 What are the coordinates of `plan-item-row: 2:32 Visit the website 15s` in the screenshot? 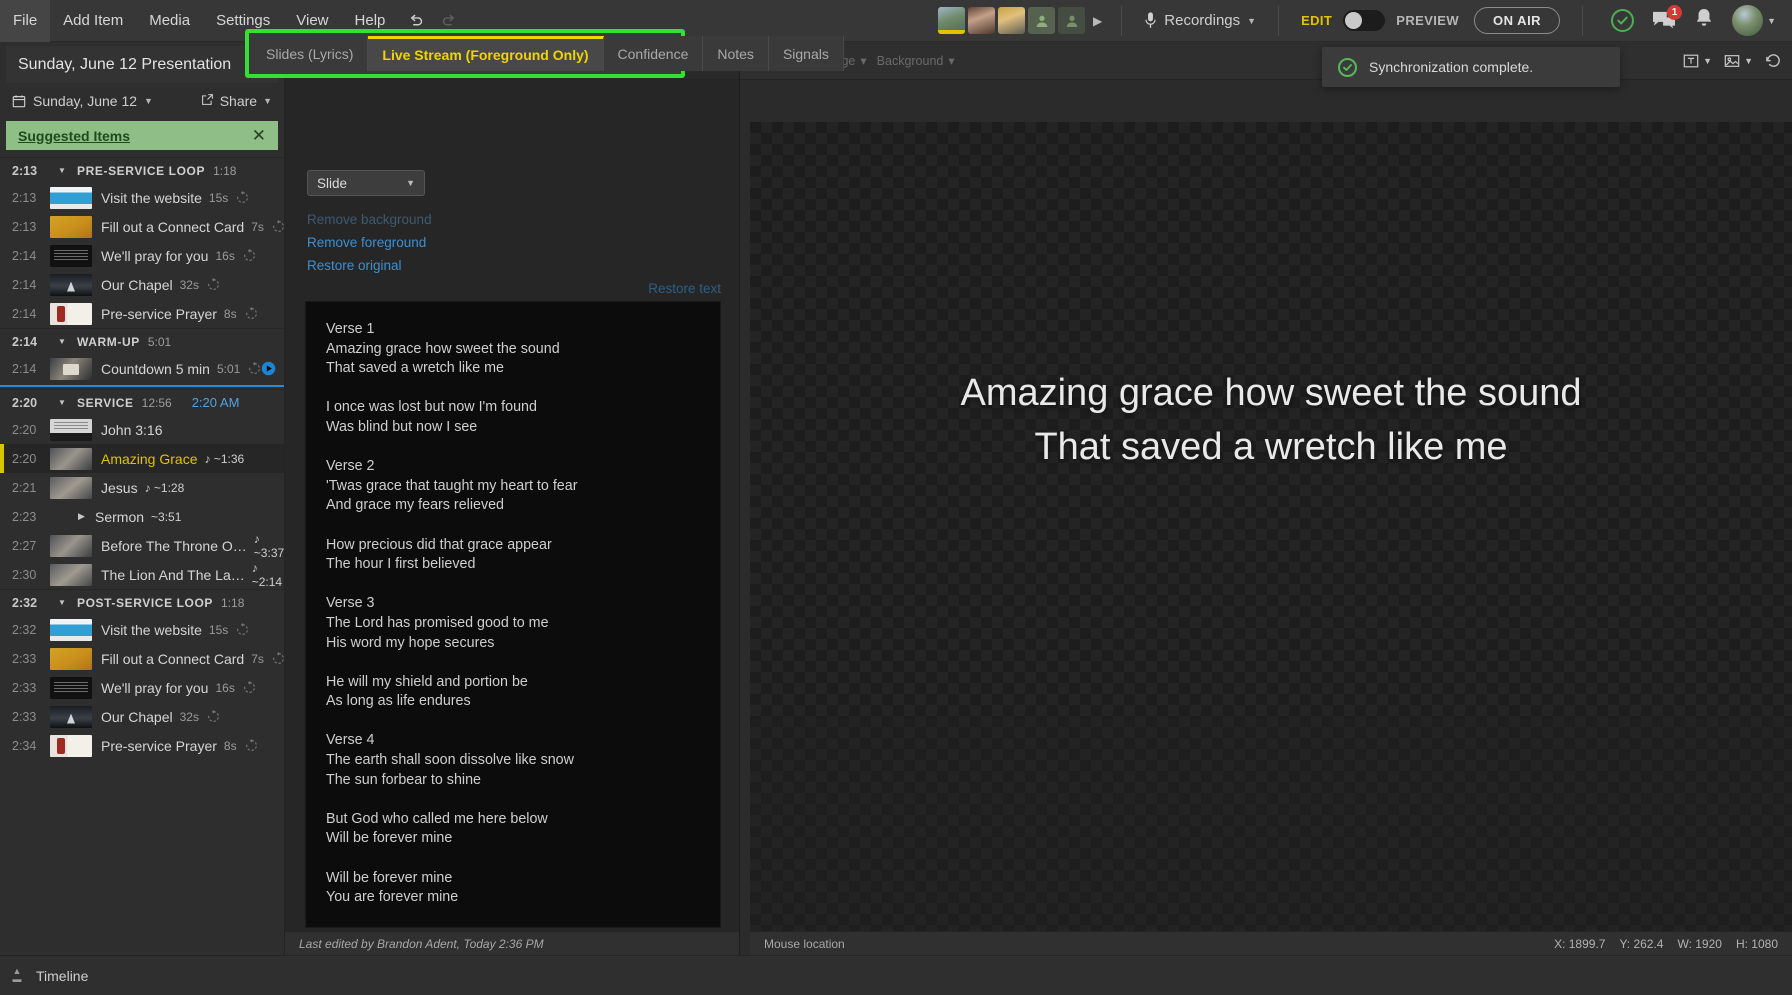 It's located at (142, 629).